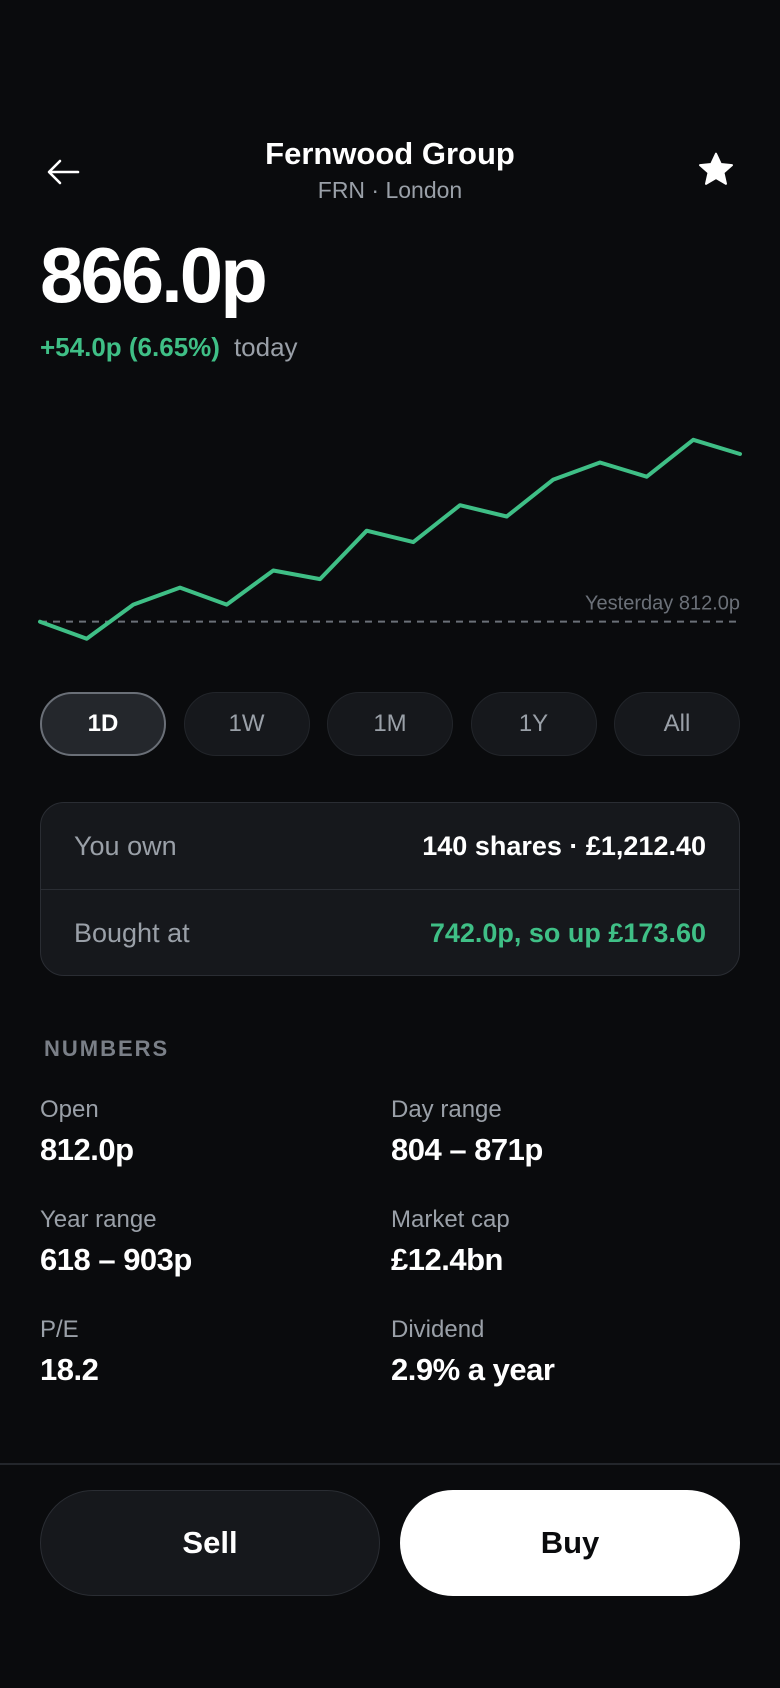  Describe the element at coordinates (446, 1109) in the screenshot. I see `stat-label: Day range` at that location.